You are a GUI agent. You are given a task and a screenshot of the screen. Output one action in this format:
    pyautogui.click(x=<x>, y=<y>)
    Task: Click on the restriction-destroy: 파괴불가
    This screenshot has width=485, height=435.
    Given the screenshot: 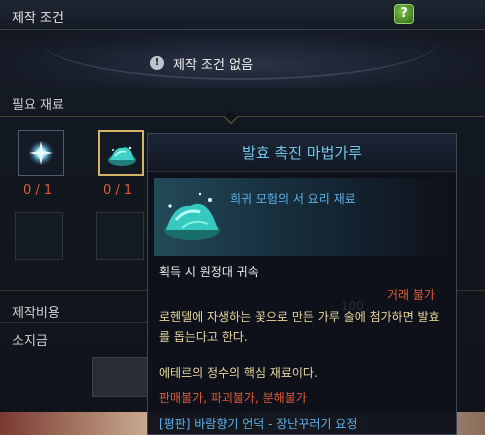 What is the action you would take?
    pyautogui.click(x=232, y=398)
    